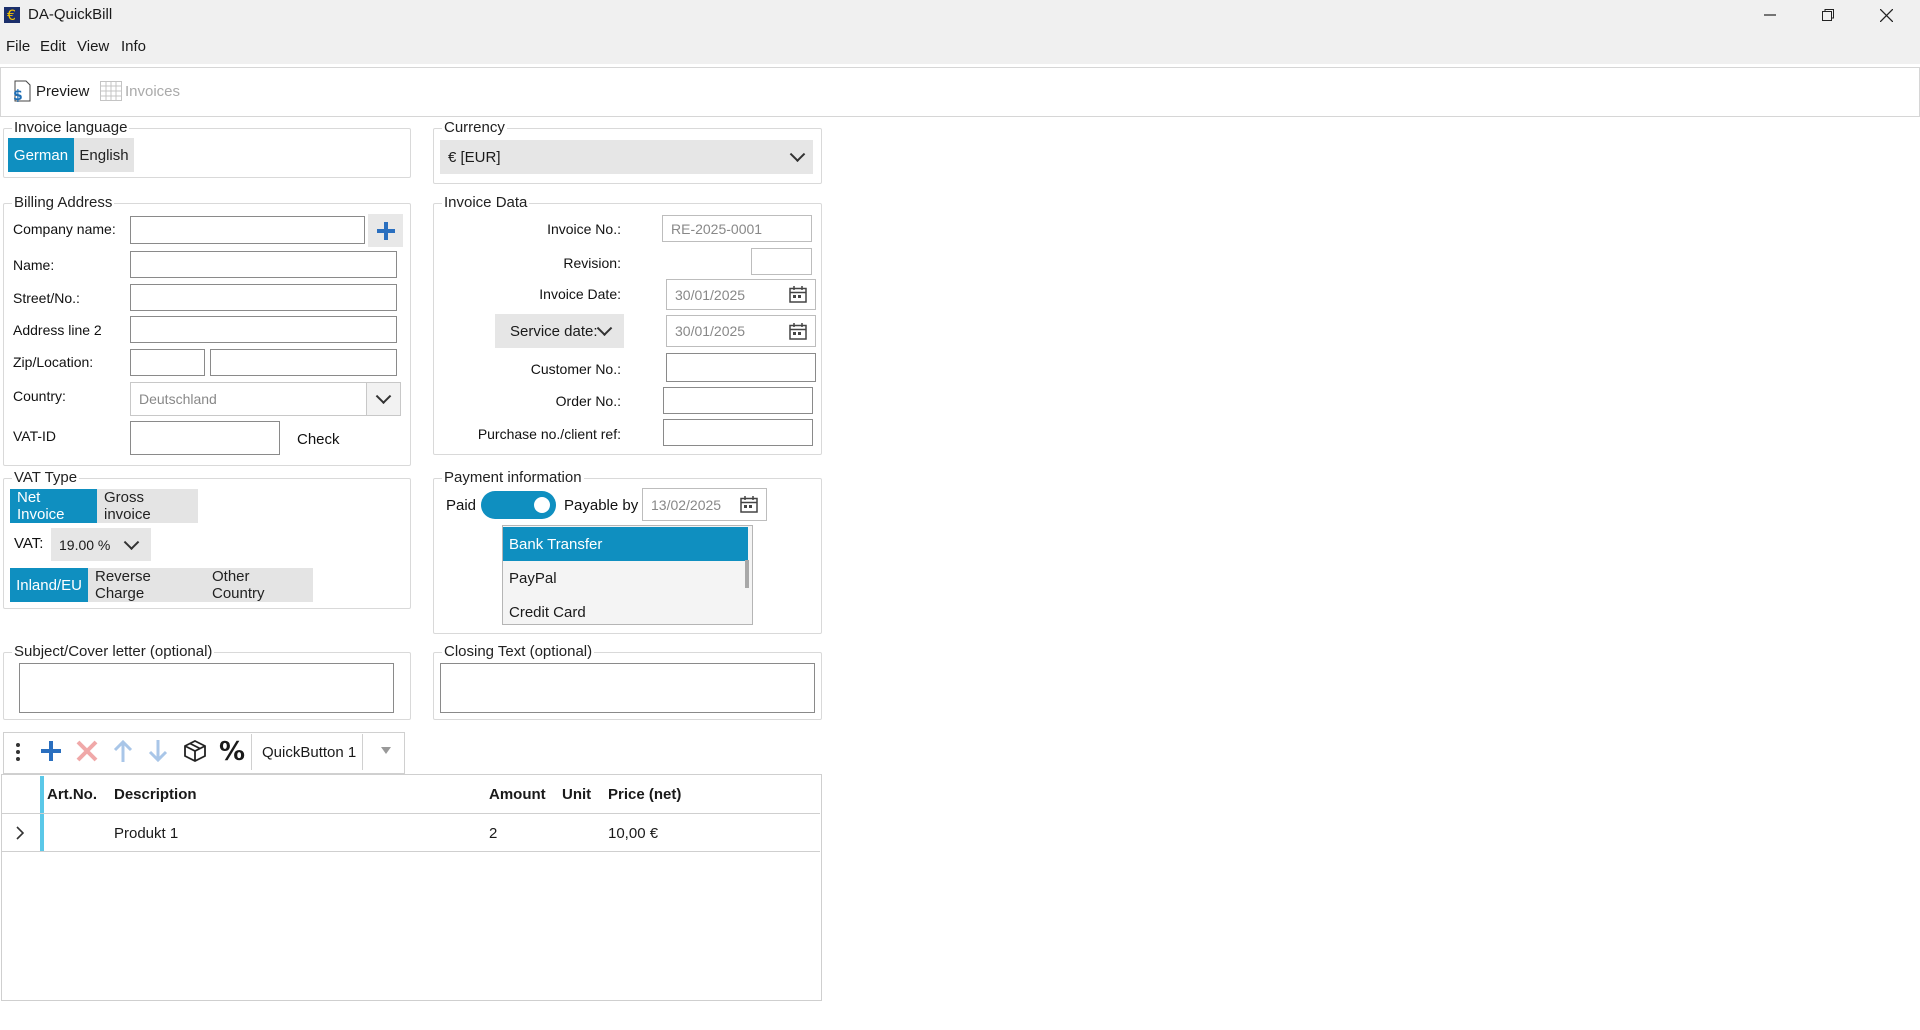  What do you see at coordinates (710, 294) in the screenshot?
I see `invoice-date-value: 30/01/2025` at bounding box center [710, 294].